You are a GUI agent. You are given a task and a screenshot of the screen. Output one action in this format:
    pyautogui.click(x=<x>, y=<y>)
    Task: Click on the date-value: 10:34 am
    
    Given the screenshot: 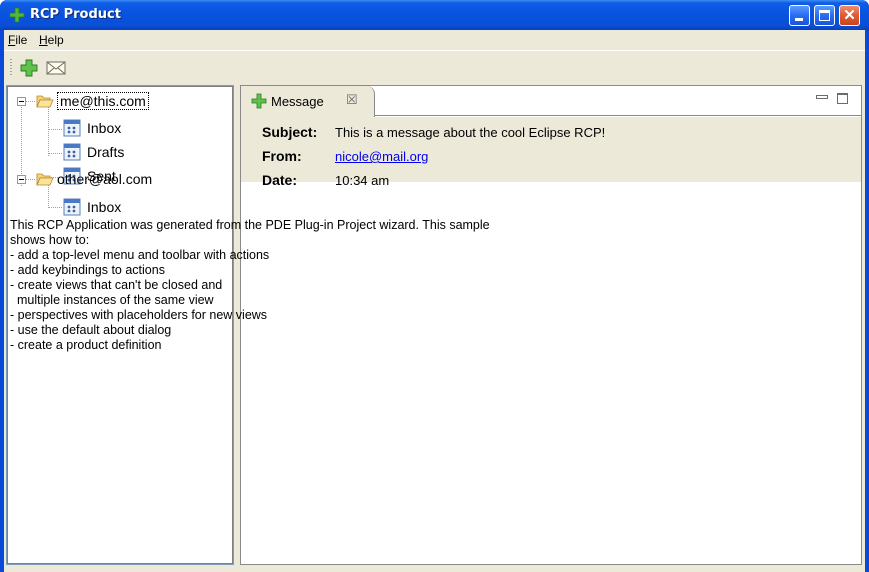 What is the action you would take?
    pyautogui.click(x=362, y=180)
    